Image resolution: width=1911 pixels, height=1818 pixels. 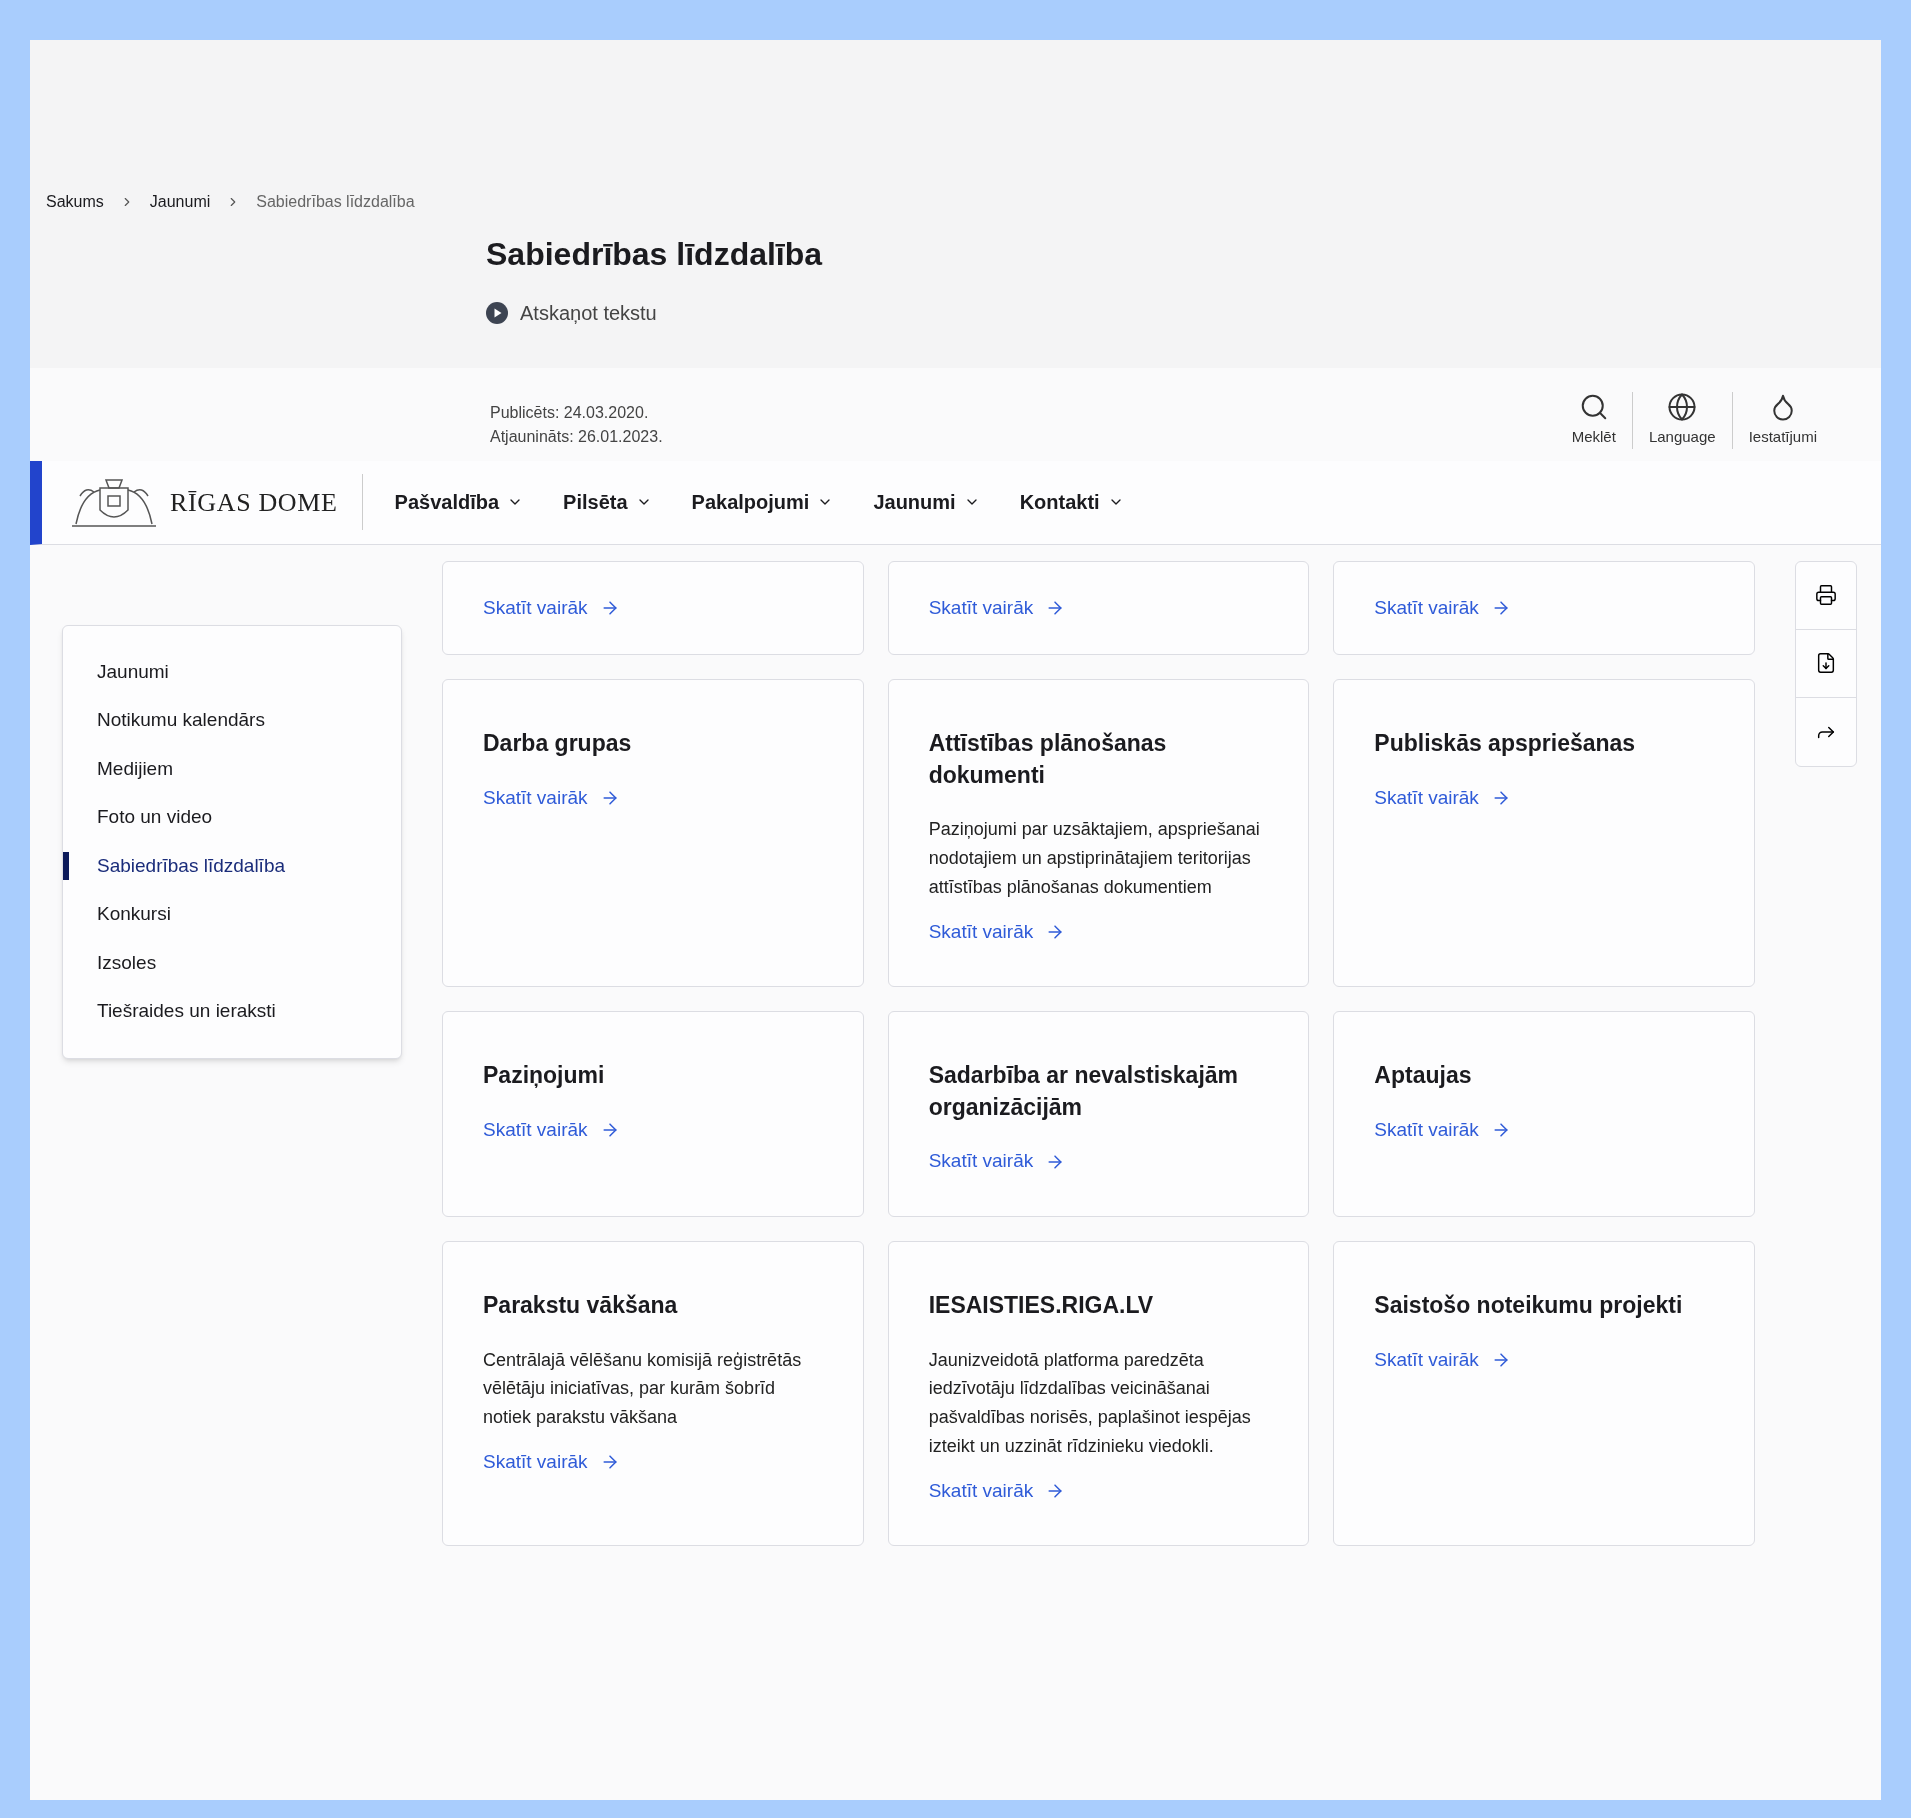 I want to click on sidebar-item: Notikumu kalendārs, so click(x=232, y=720).